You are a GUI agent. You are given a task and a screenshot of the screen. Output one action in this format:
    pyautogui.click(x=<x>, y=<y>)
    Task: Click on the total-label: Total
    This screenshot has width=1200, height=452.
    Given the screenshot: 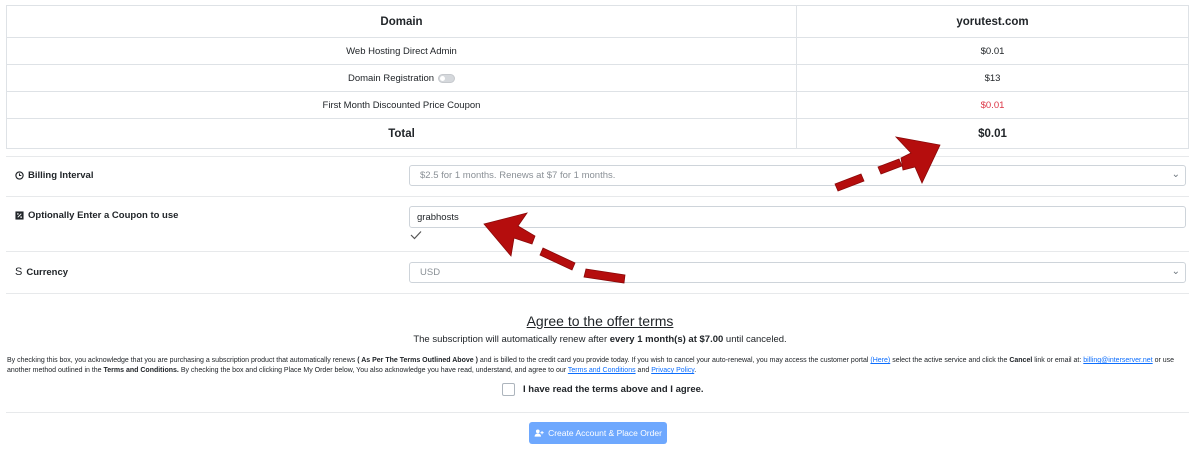 What is the action you would take?
    pyautogui.click(x=401, y=133)
    